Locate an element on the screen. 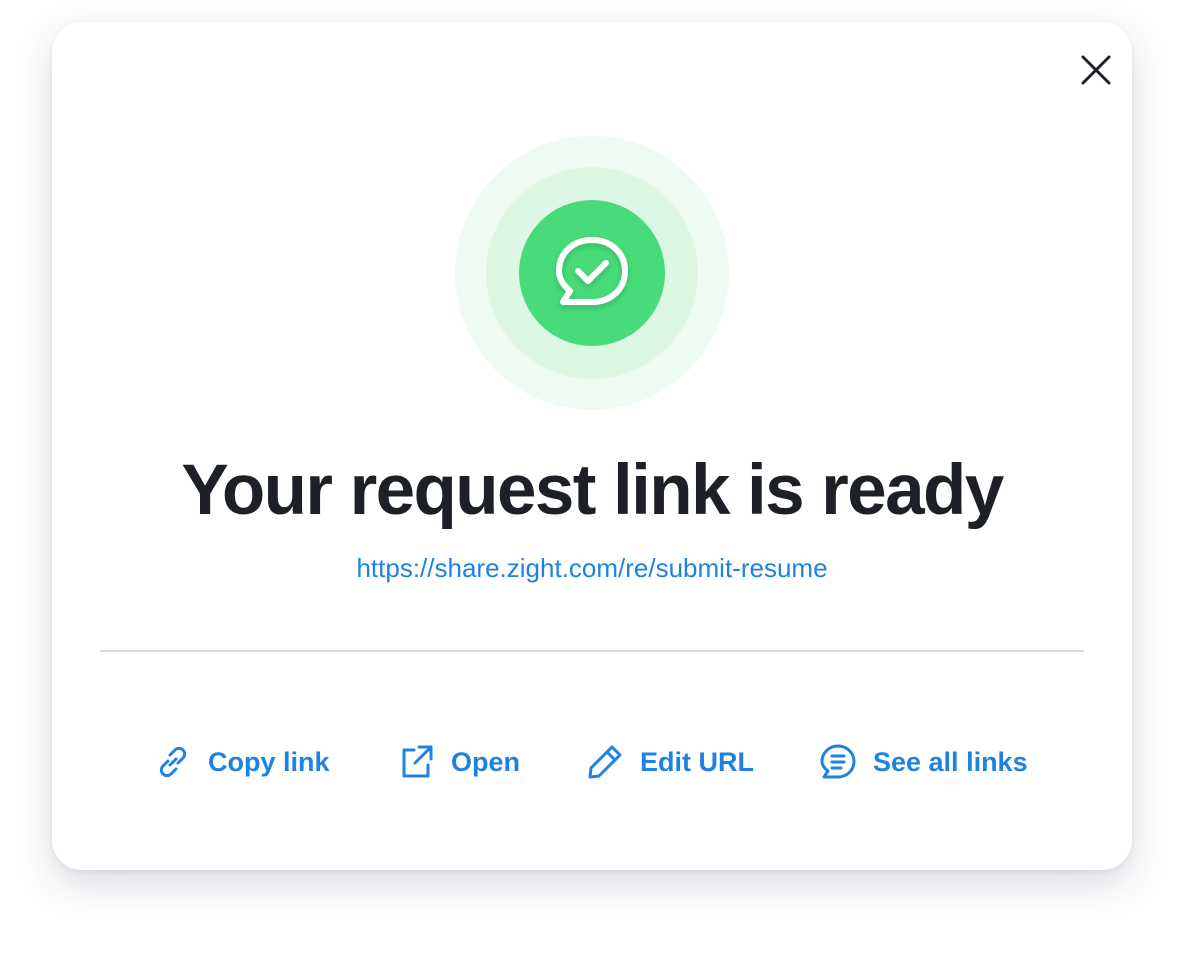 The width and height of the screenshot is (1184, 954). request-link-url: https://share.zight.com/re/submit-resume is located at coordinates (592, 568).